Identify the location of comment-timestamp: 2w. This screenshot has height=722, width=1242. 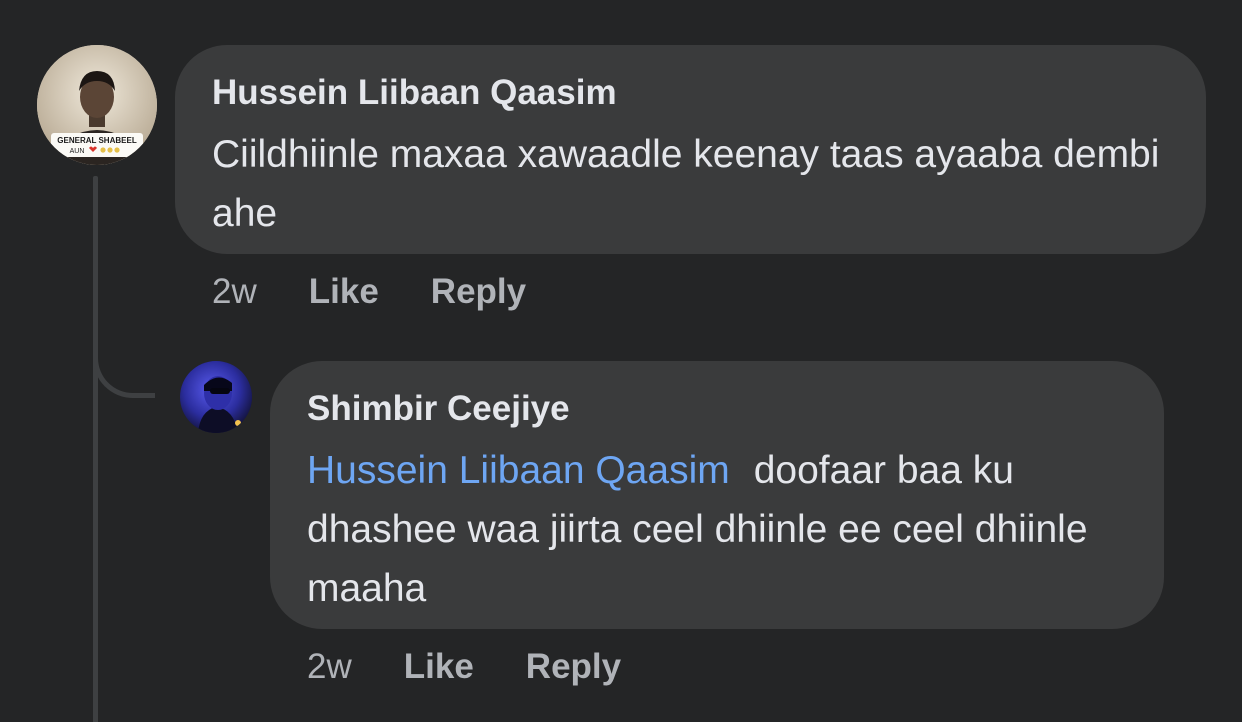
(234, 292).